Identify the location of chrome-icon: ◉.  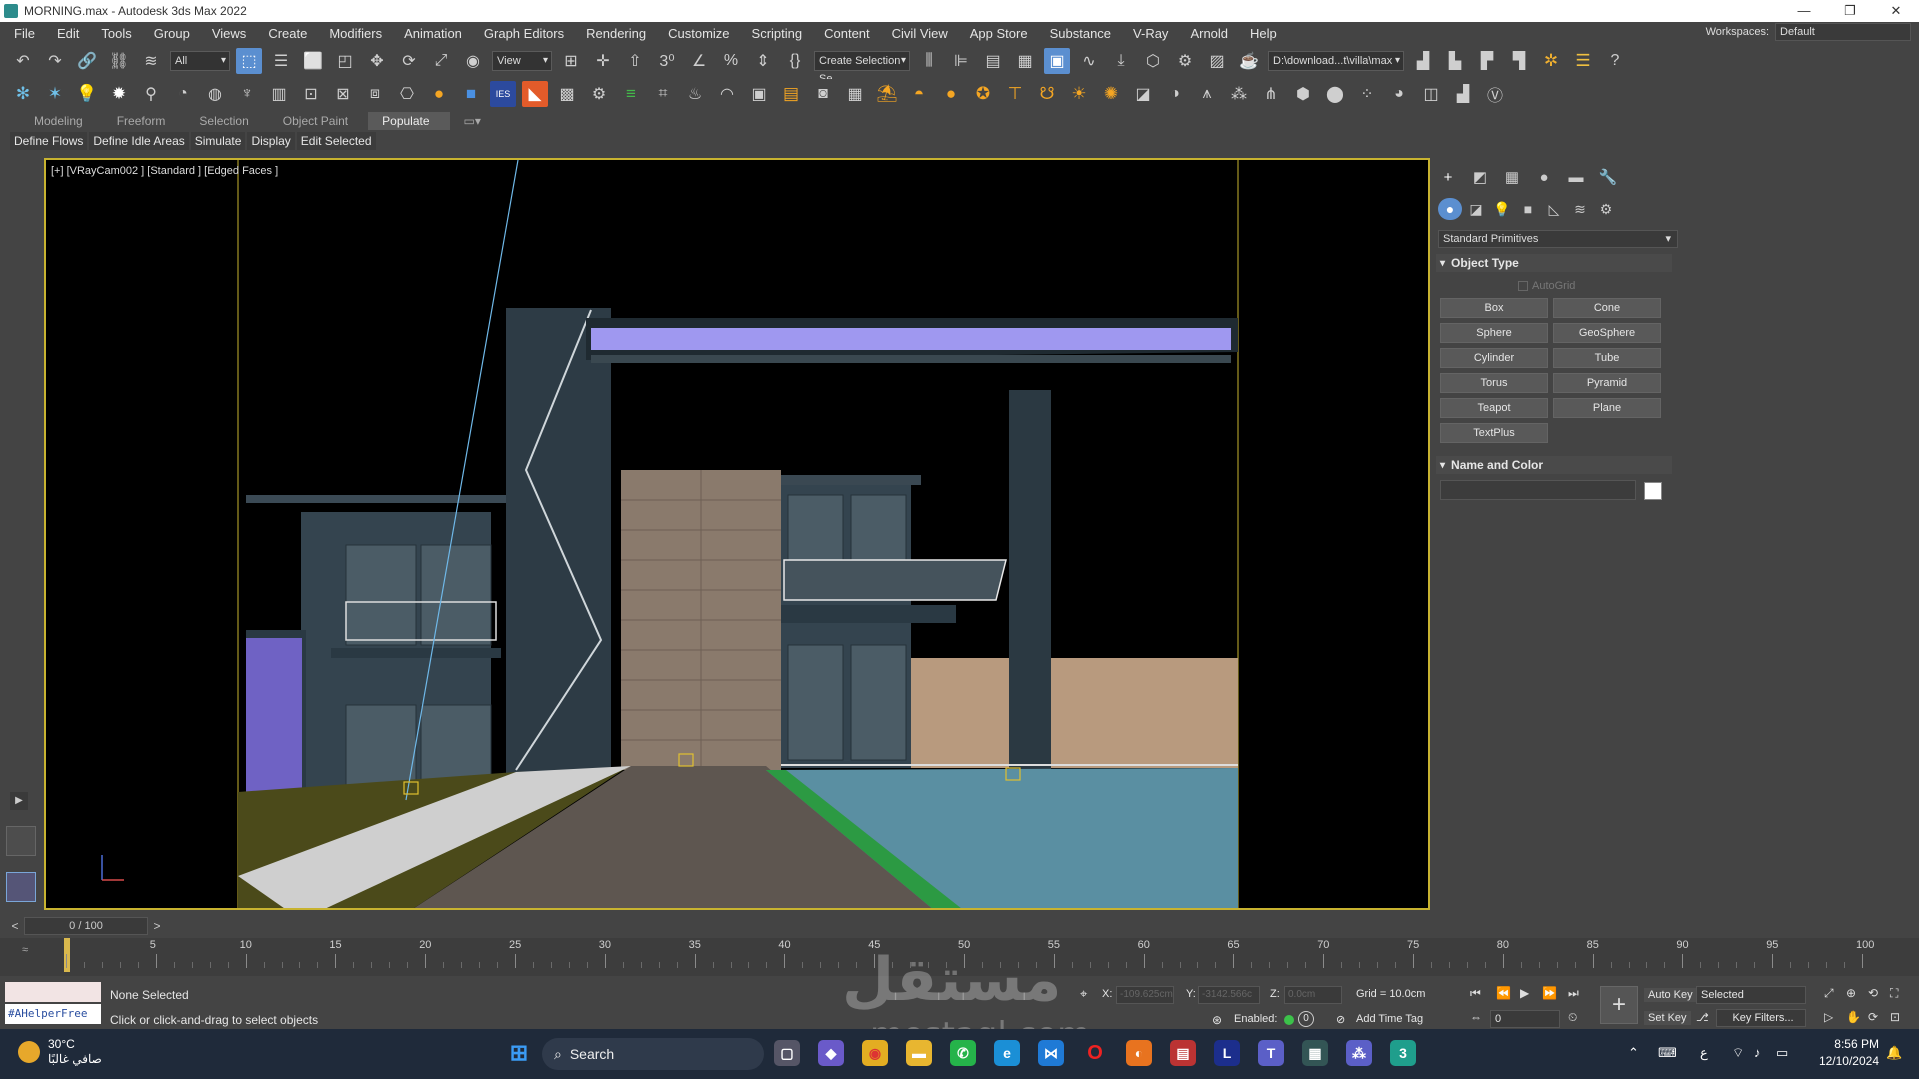
(875, 1053).